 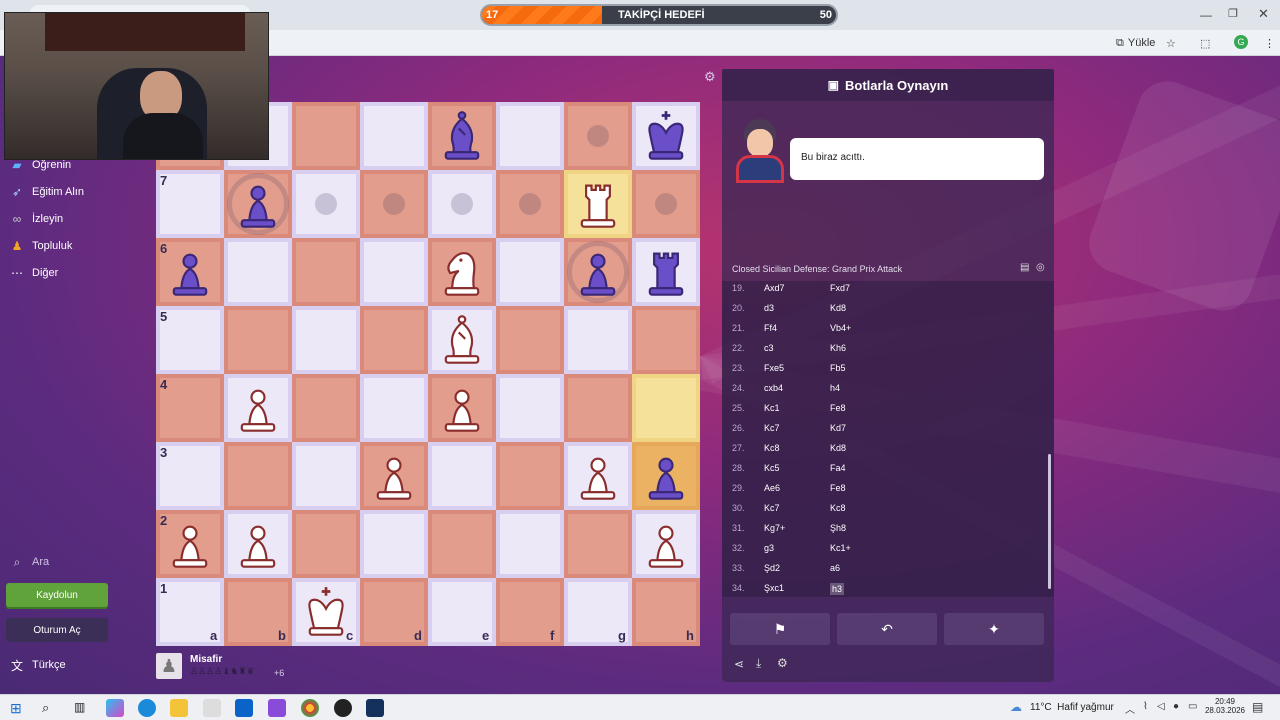 What do you see at coordinates (530, 340) in the screenshot?
I see `square-f5` at bounding box center [530, 340].